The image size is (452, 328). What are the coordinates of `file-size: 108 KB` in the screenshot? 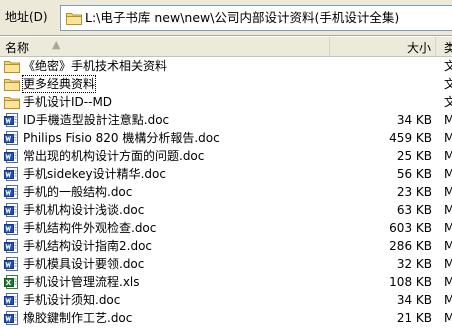 It's located at (410, 282).